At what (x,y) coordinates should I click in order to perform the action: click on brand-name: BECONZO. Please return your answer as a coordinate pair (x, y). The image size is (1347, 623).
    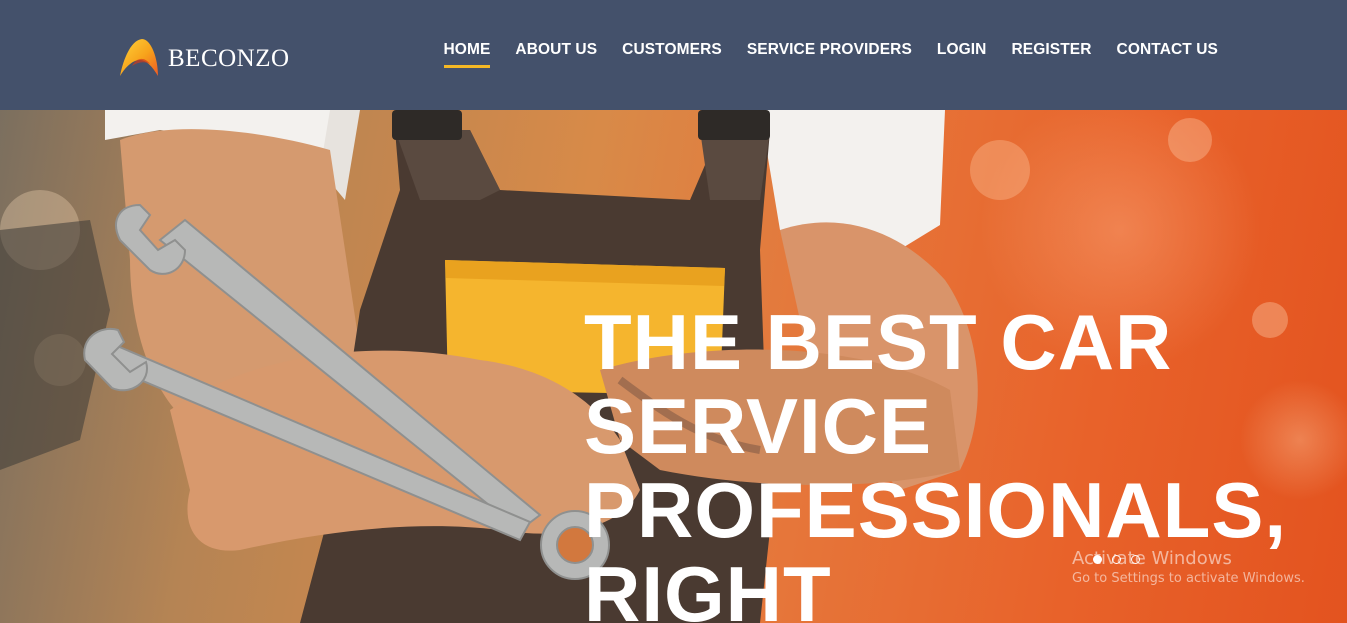
    Looking at the image, I should click on (229, 58).